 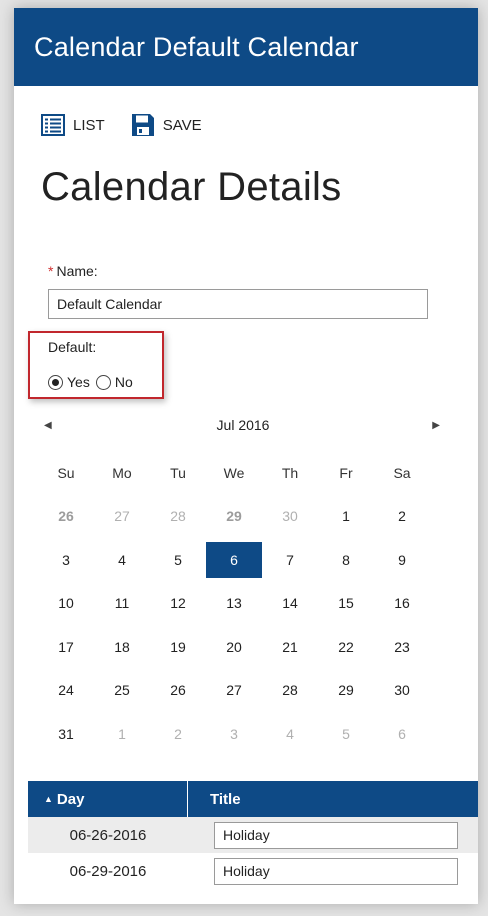 What do you see at coordinates (93, 382) in the screenshot?
I see `default-radio-group: Yes No` at bounding box center [93, 382].